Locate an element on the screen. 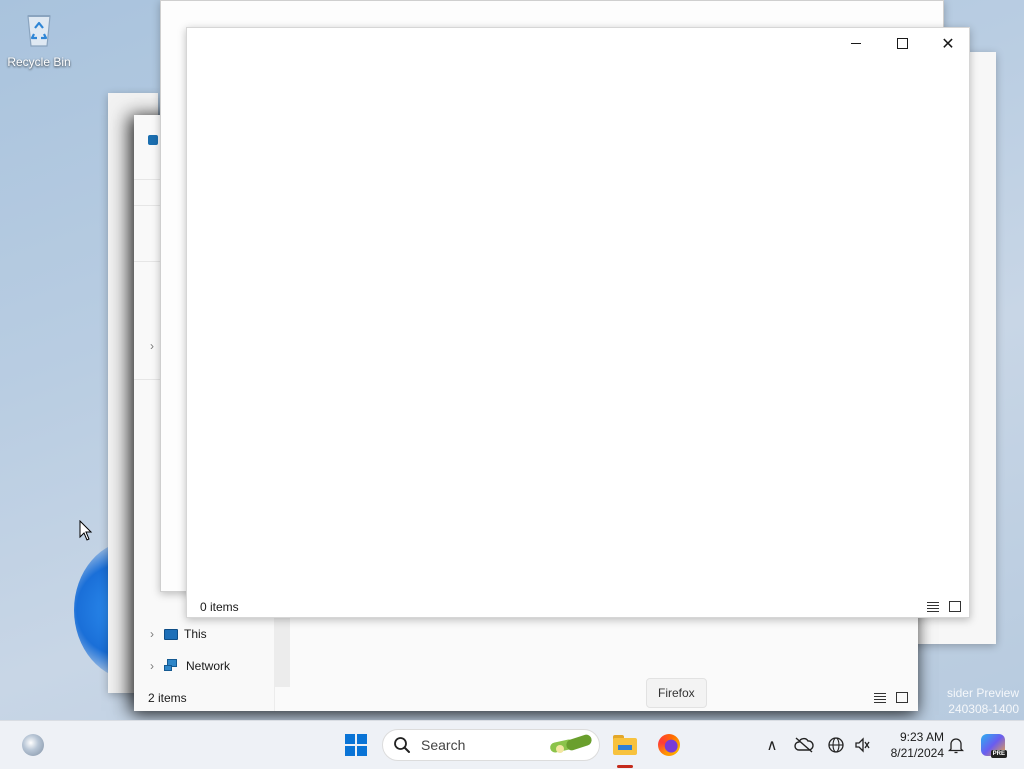 The image size is (1024, 769). nav-item-this-pc: › This is located at coordinates (176, 634).